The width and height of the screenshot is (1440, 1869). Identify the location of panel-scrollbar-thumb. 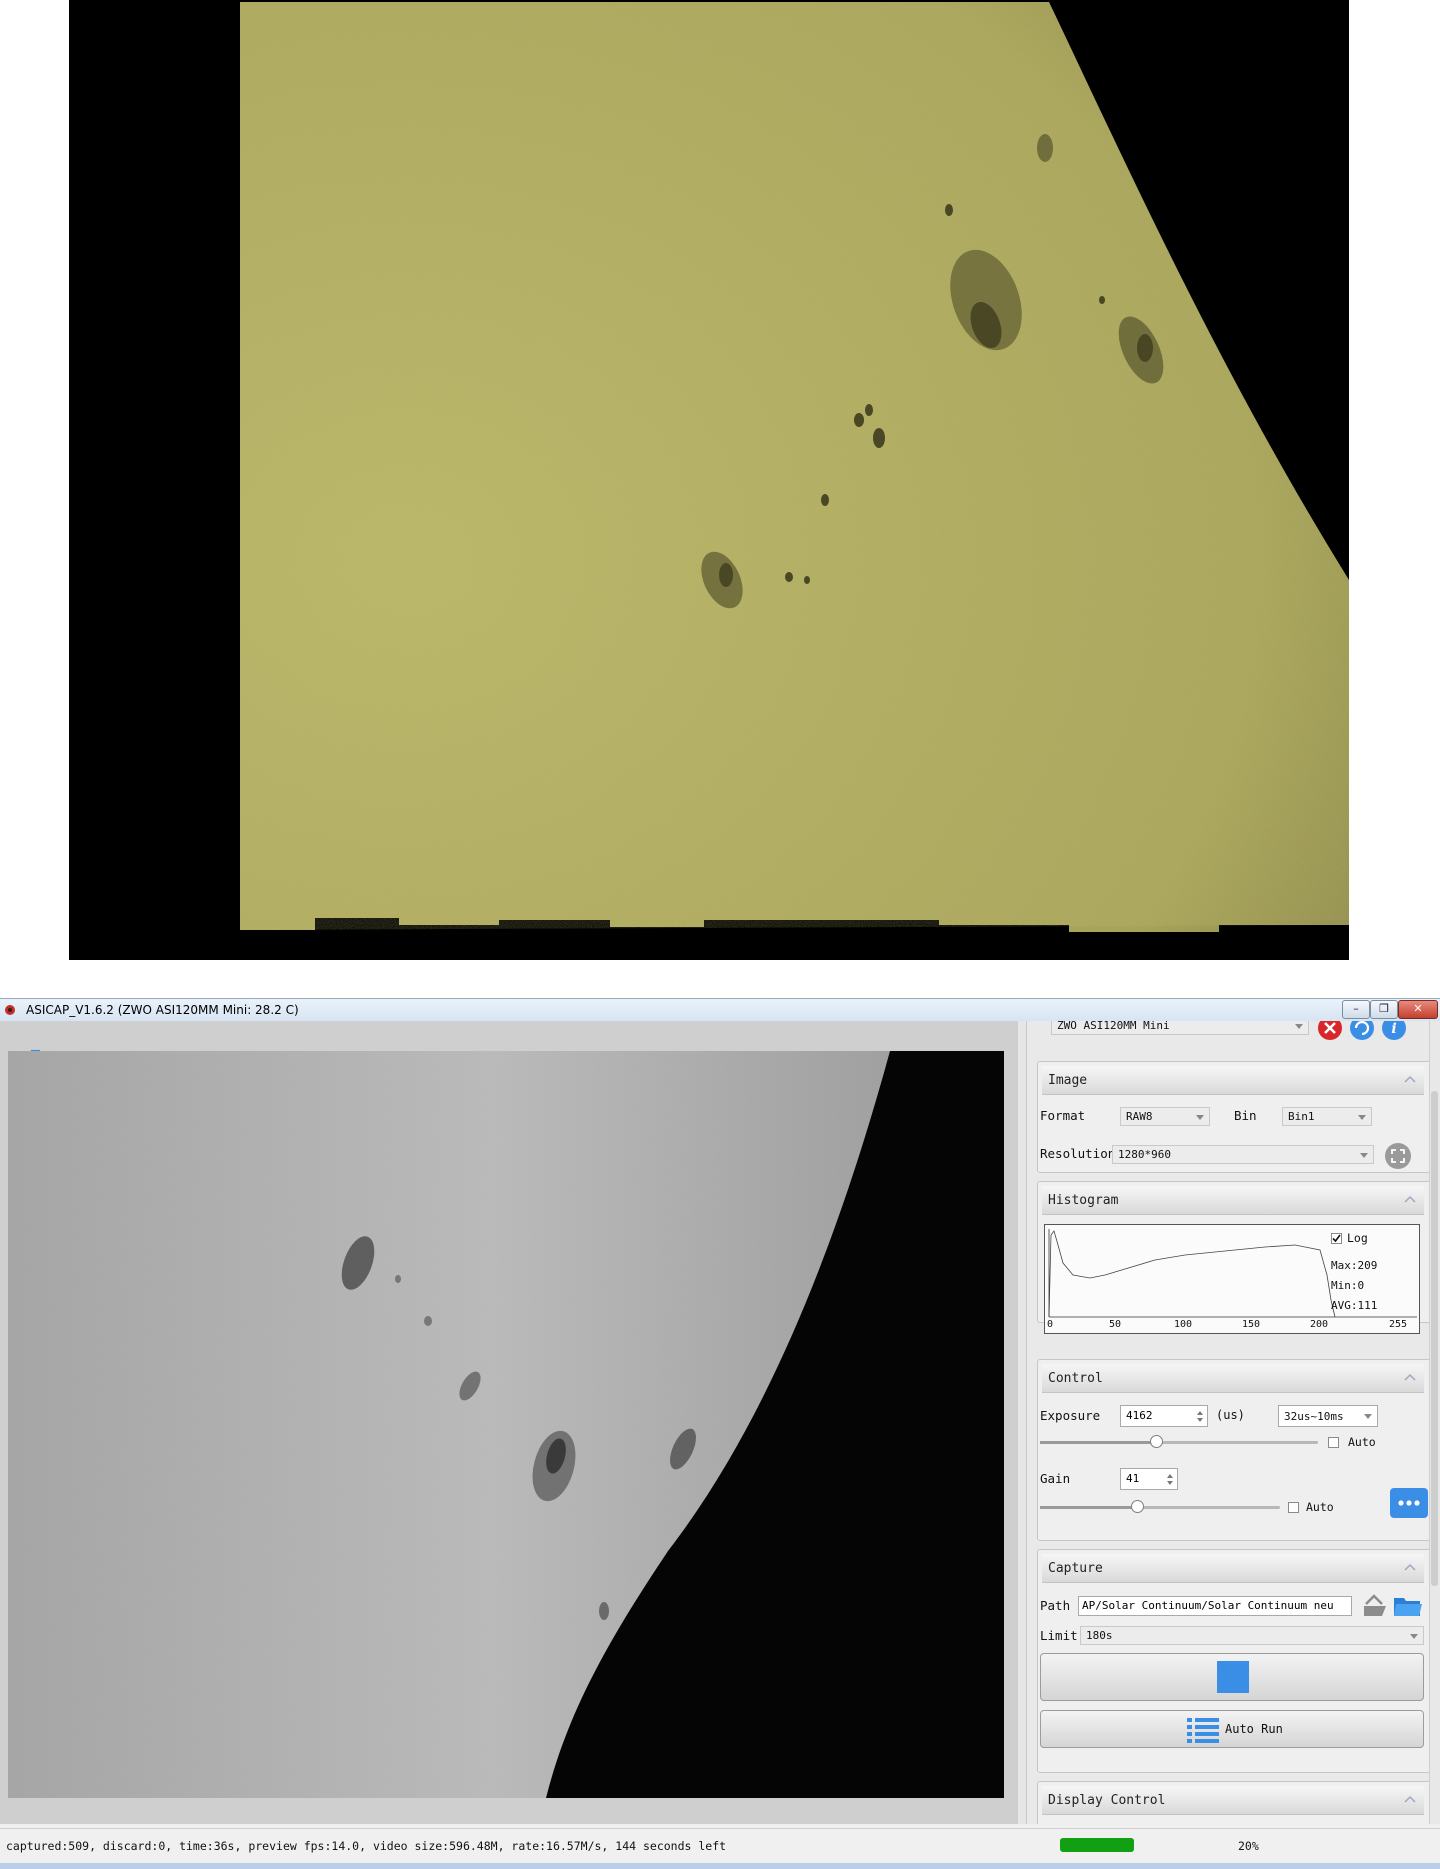
(1434, 1338).